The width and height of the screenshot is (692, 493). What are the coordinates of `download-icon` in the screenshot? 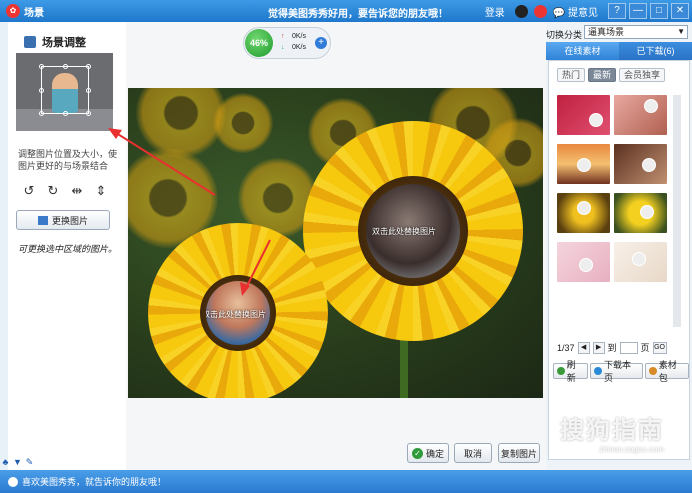 It's located at (598, 371).